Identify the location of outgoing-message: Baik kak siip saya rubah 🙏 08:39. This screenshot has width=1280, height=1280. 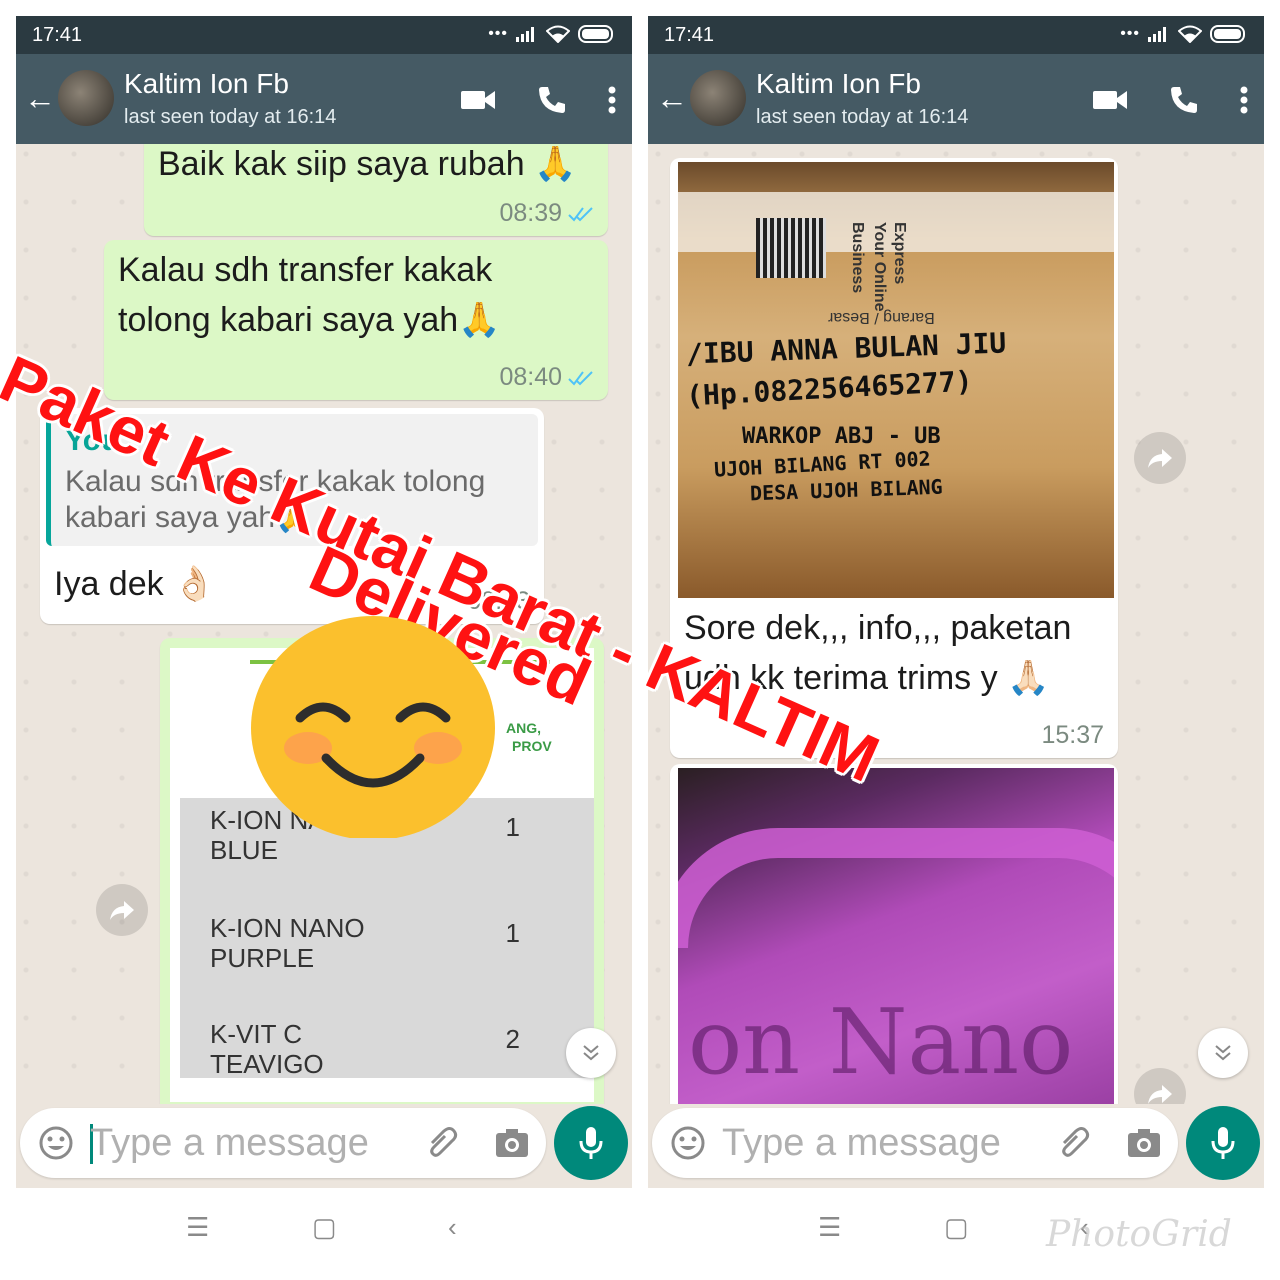
(376, 190).